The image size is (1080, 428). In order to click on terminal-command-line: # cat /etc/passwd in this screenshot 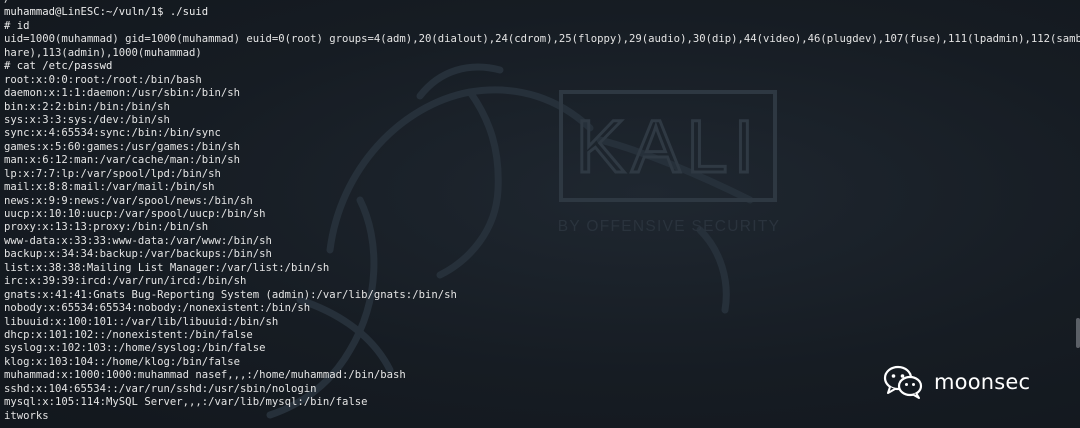, I will do `click(58, 66)`.